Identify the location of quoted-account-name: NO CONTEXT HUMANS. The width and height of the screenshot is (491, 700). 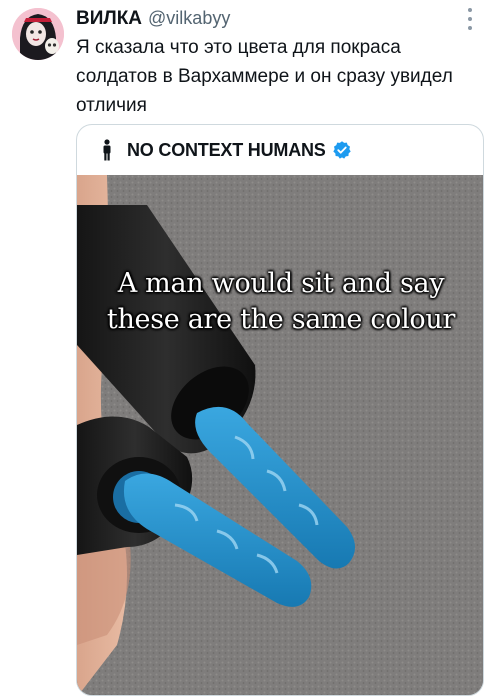
(226, 150).